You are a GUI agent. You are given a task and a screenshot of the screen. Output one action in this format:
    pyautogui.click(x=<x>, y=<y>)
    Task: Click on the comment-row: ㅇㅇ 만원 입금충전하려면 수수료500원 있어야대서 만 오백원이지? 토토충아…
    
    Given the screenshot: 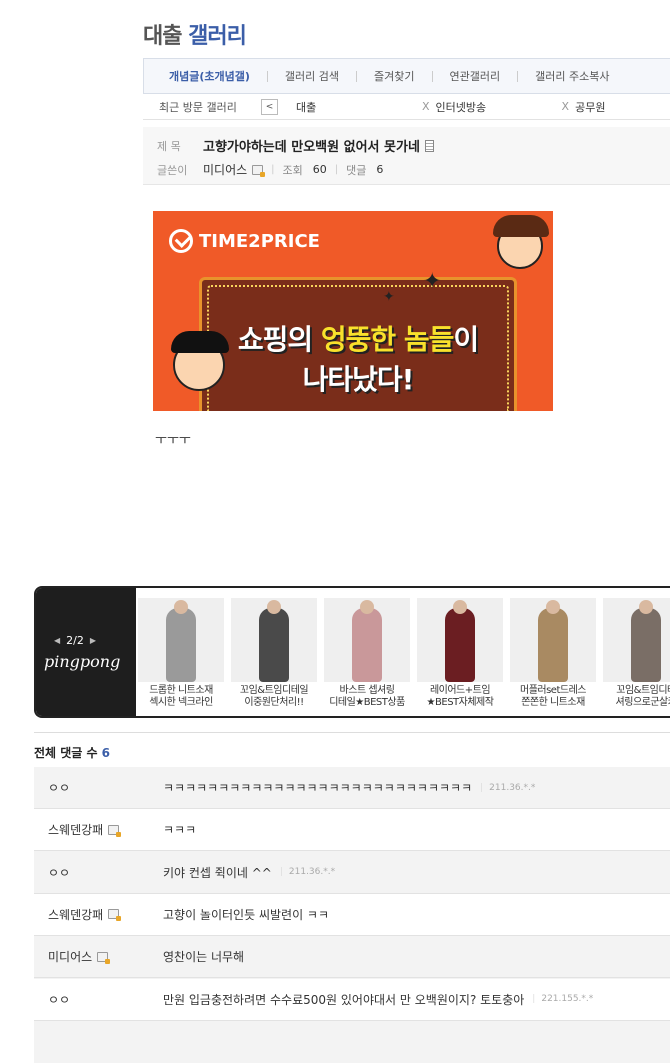 What is the action you would take?
    pyautogui.click(x=352, y=999)
    